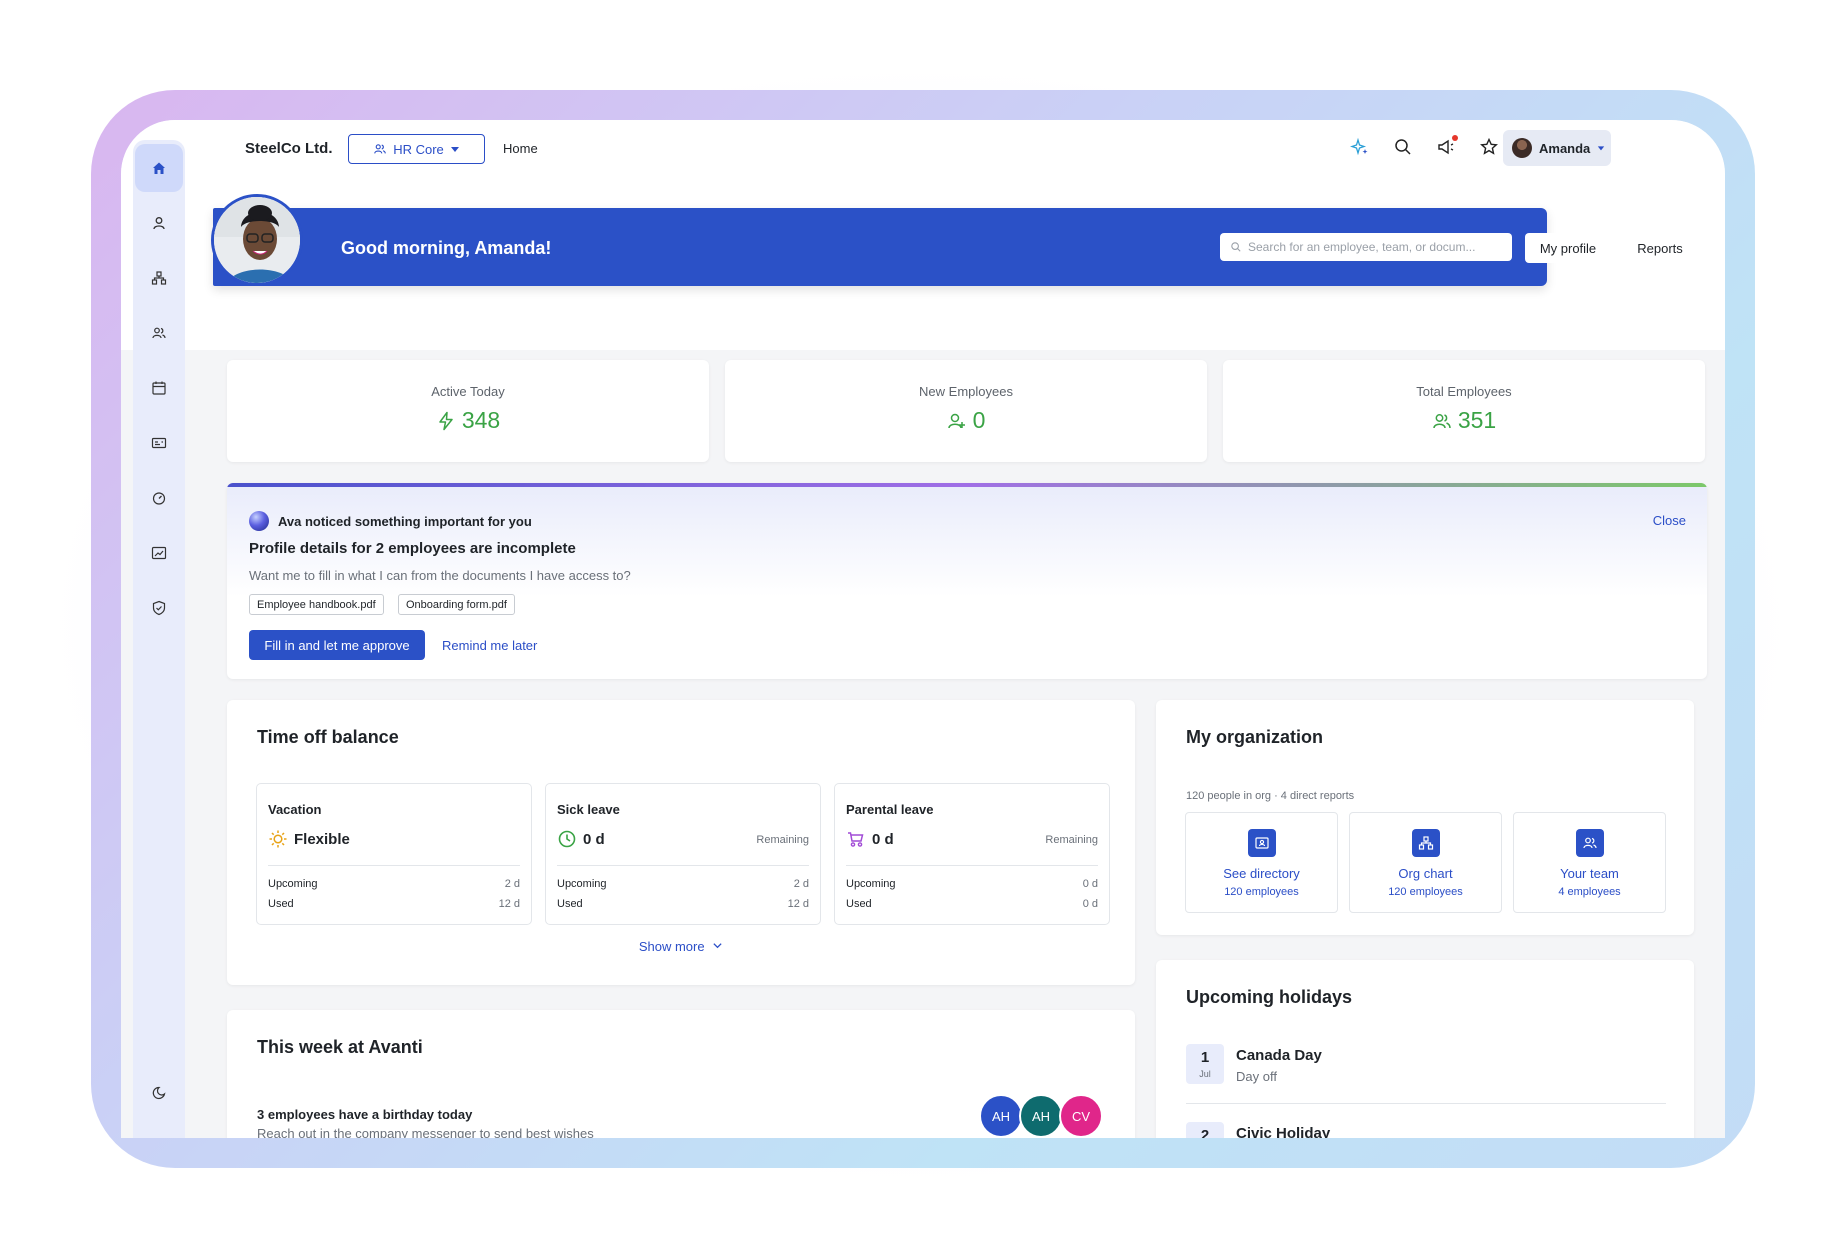  I want to click on greeting: Good morning, Amanda!, so click(446, 248).